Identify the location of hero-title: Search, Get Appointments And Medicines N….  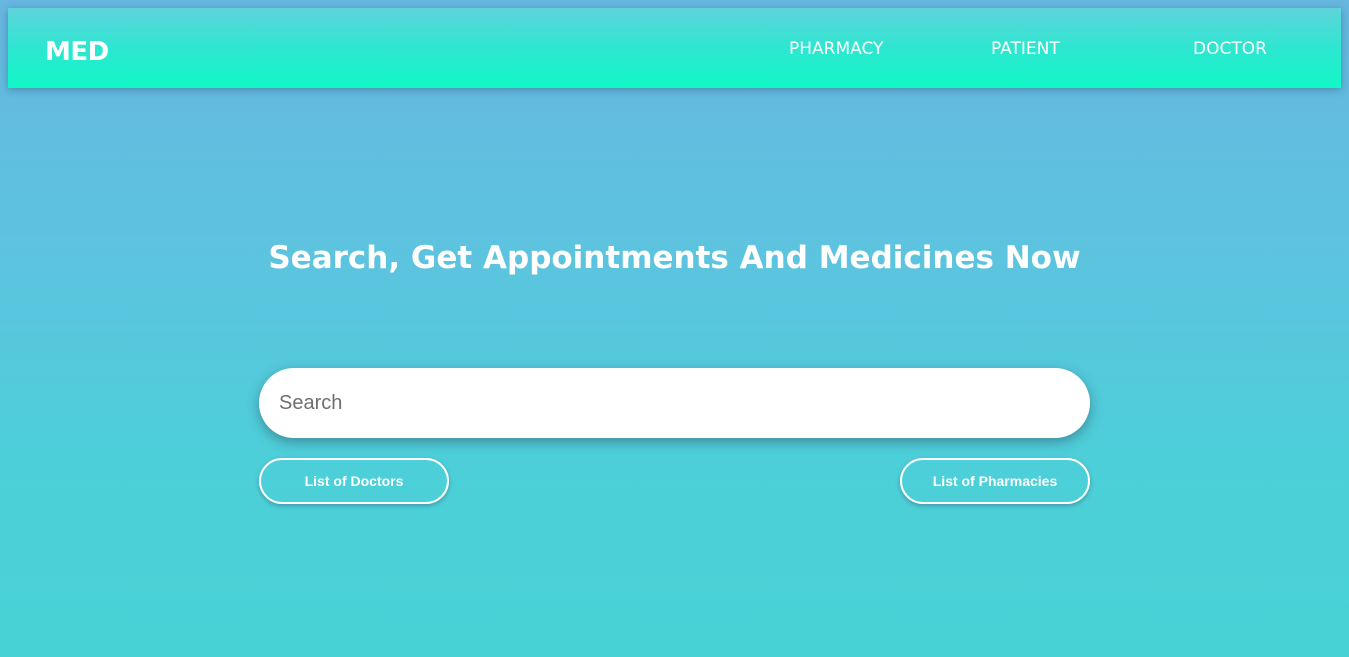
(674, 258).